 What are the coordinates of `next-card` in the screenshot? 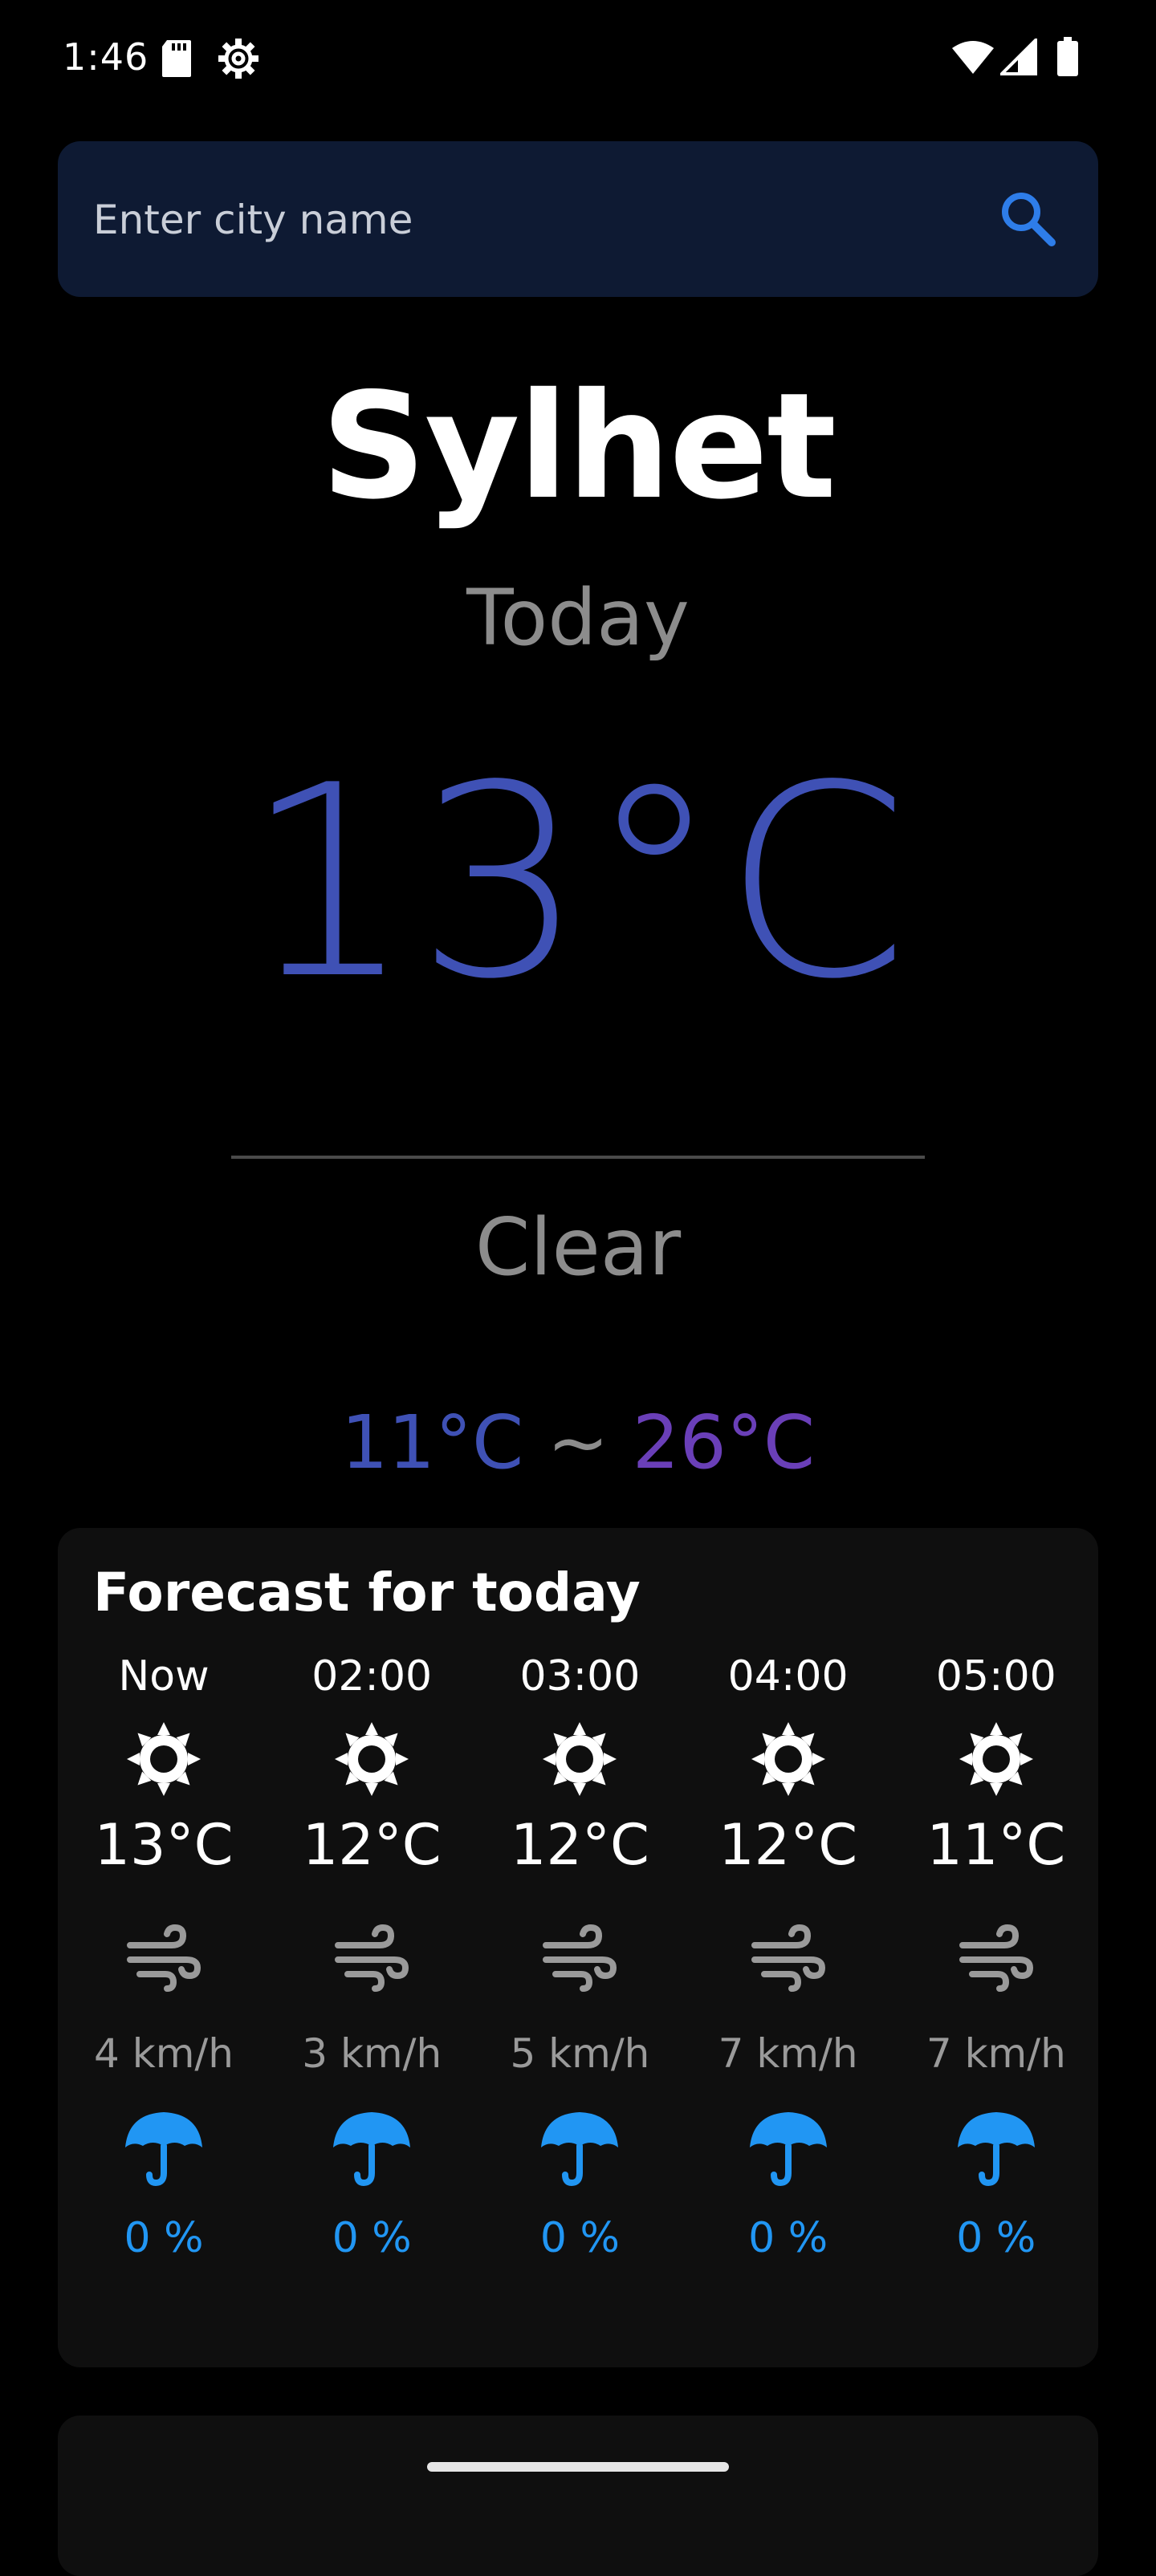 It's located at (578, 2496).